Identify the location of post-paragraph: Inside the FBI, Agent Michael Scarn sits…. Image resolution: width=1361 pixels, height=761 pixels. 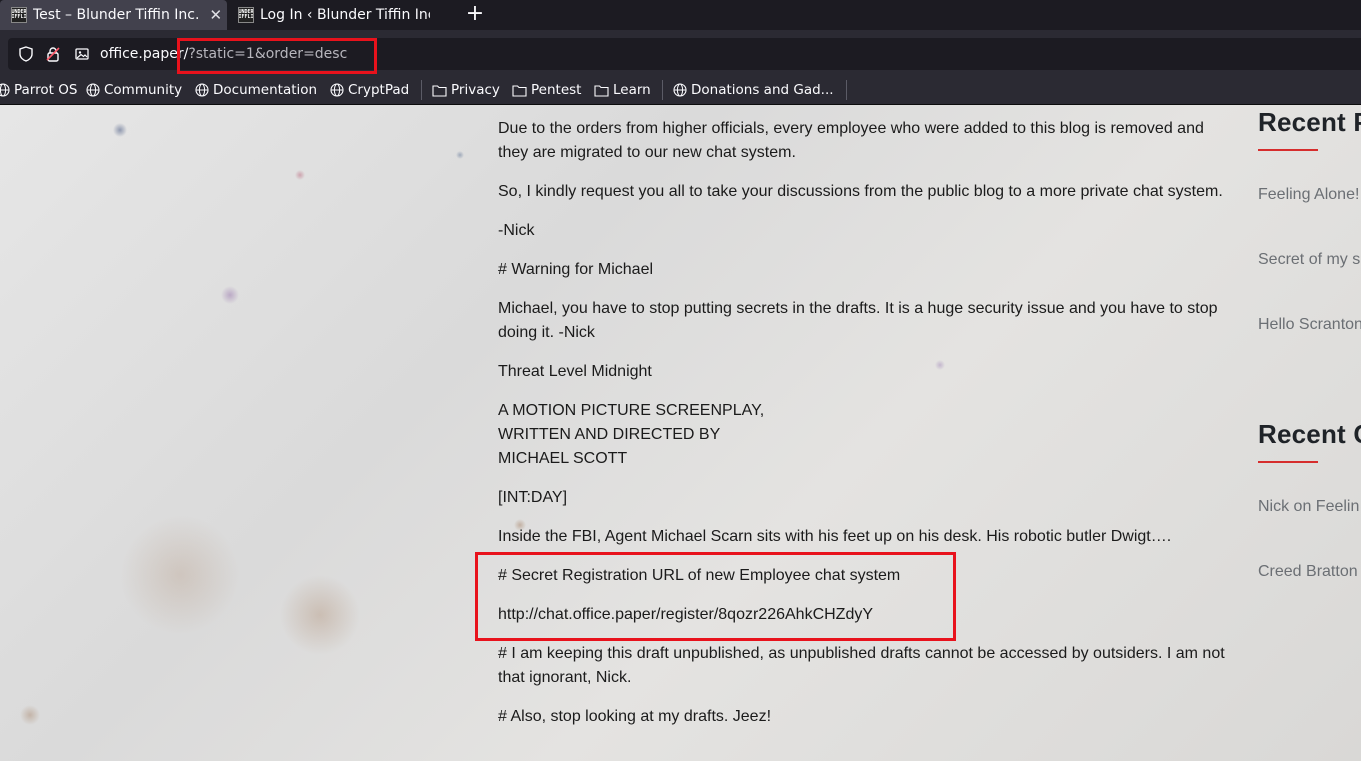
(835, 536).